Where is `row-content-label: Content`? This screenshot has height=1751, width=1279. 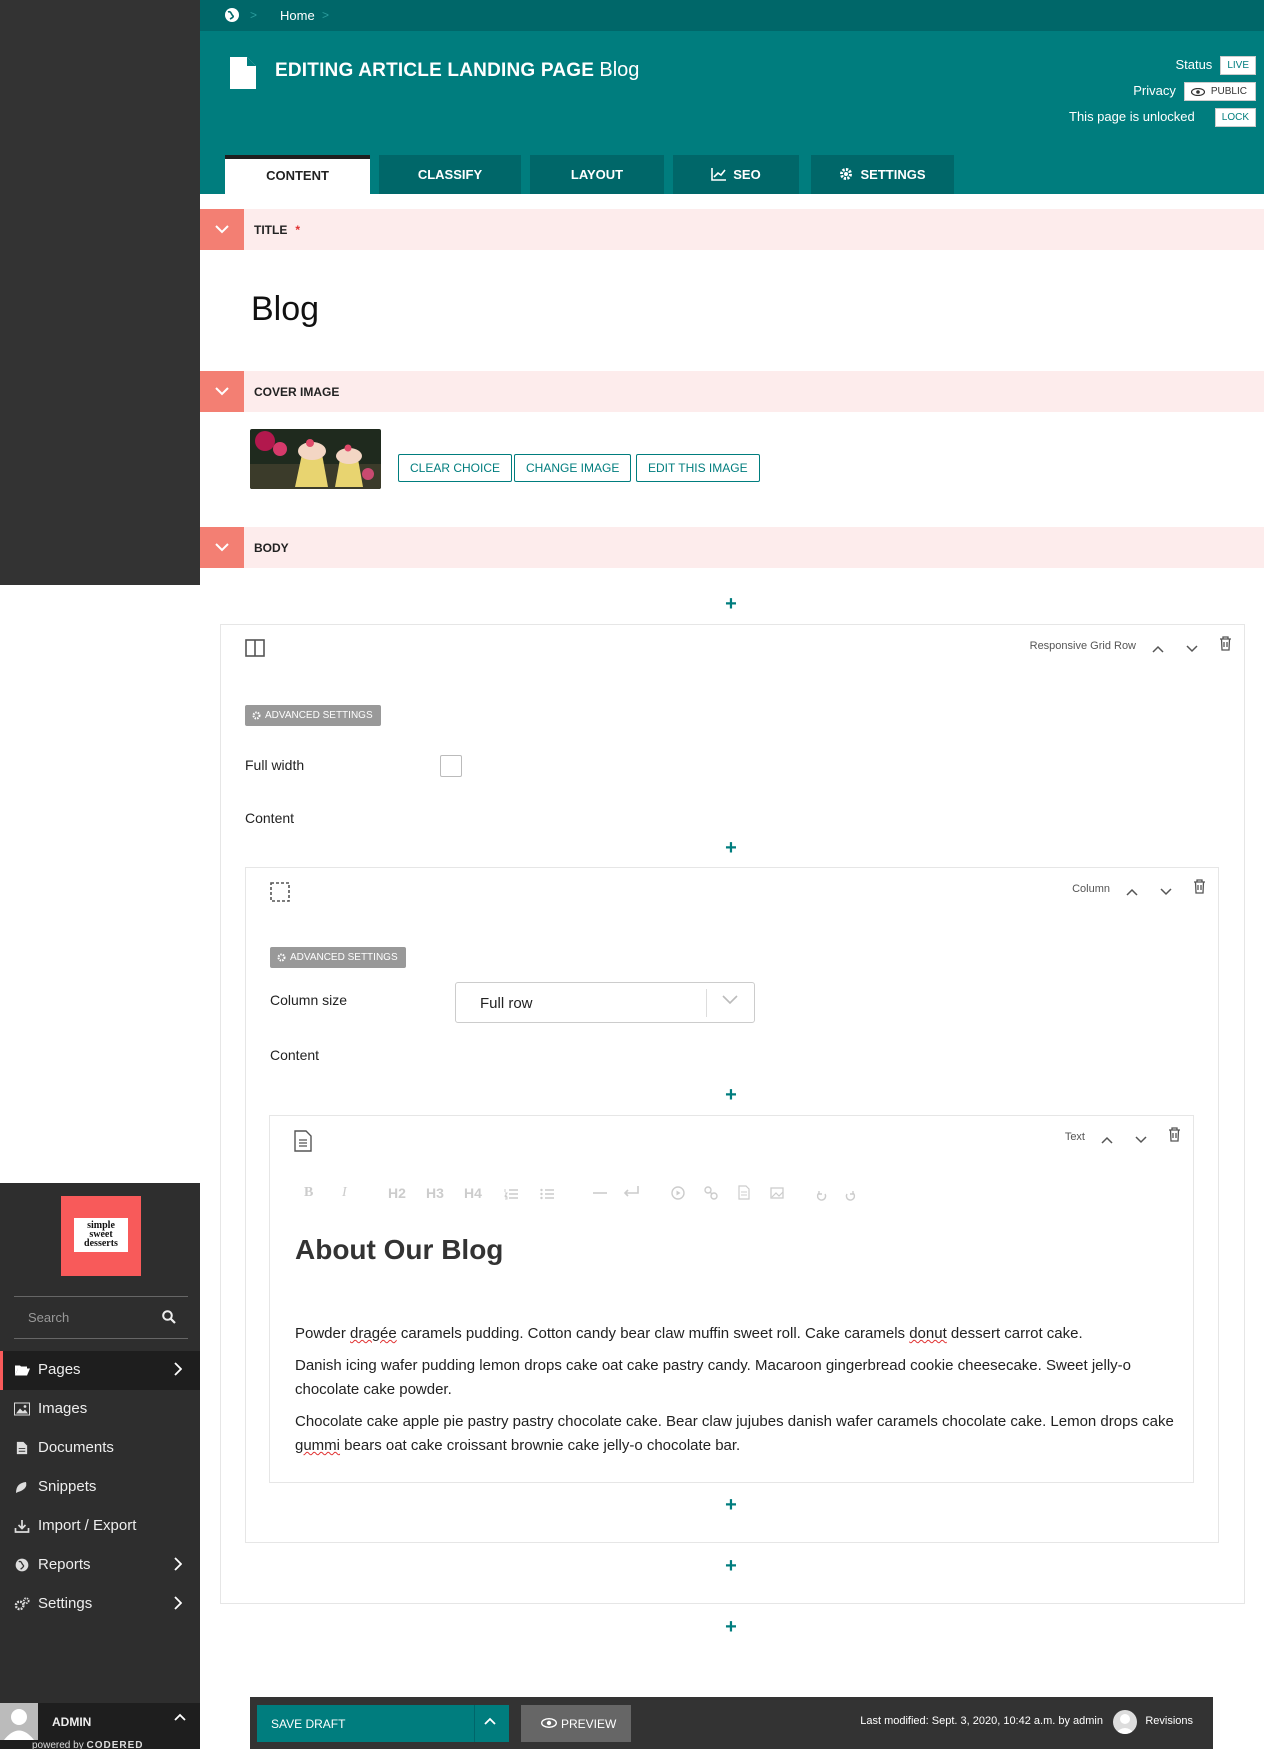 row-content-label: Content is located at coordinates (270, 818).